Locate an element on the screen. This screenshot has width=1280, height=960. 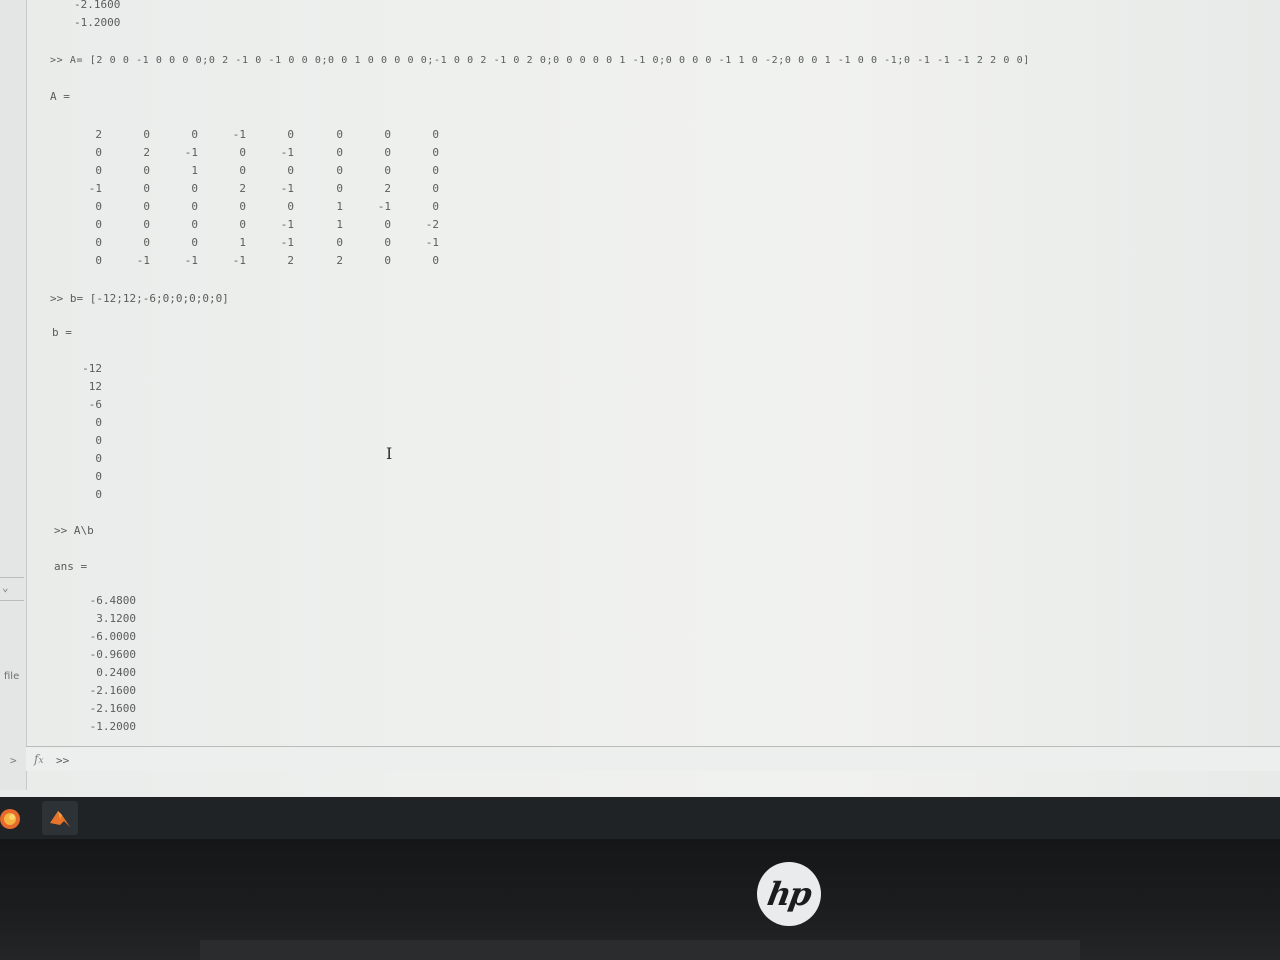
answer-cell: -2.1600 is located at coordinates (112, 690).